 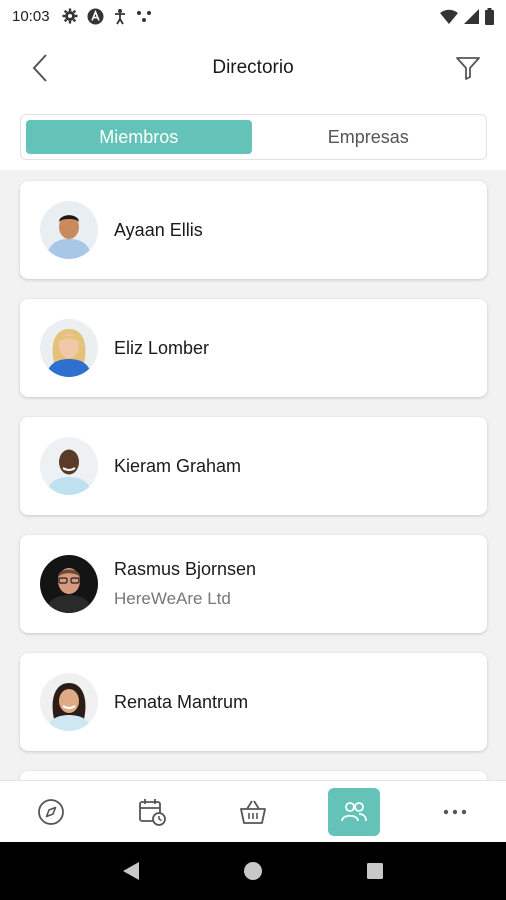 I want to click on recents-square-icon, so click(x=375, y=871).